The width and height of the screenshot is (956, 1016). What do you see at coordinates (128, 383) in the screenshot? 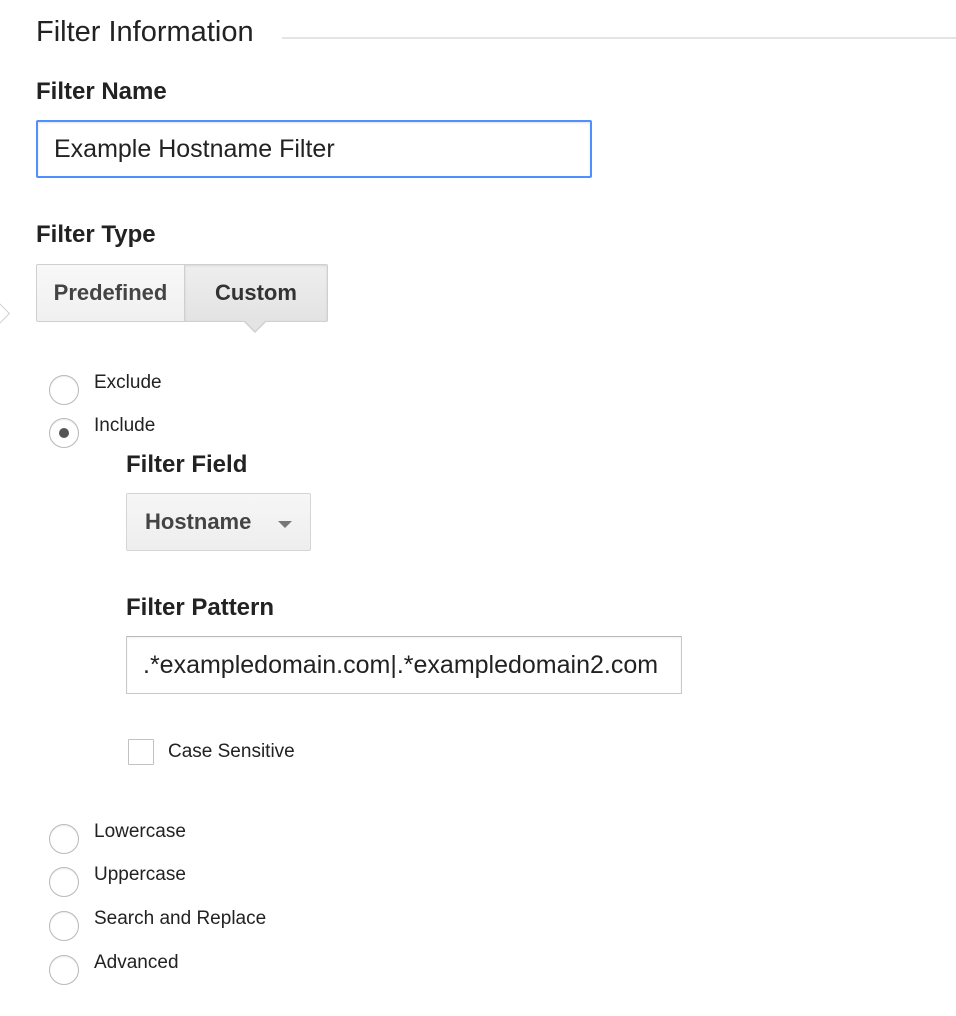
I see `radio-exclude-label: Exclude` at bounding box center [128, 383].